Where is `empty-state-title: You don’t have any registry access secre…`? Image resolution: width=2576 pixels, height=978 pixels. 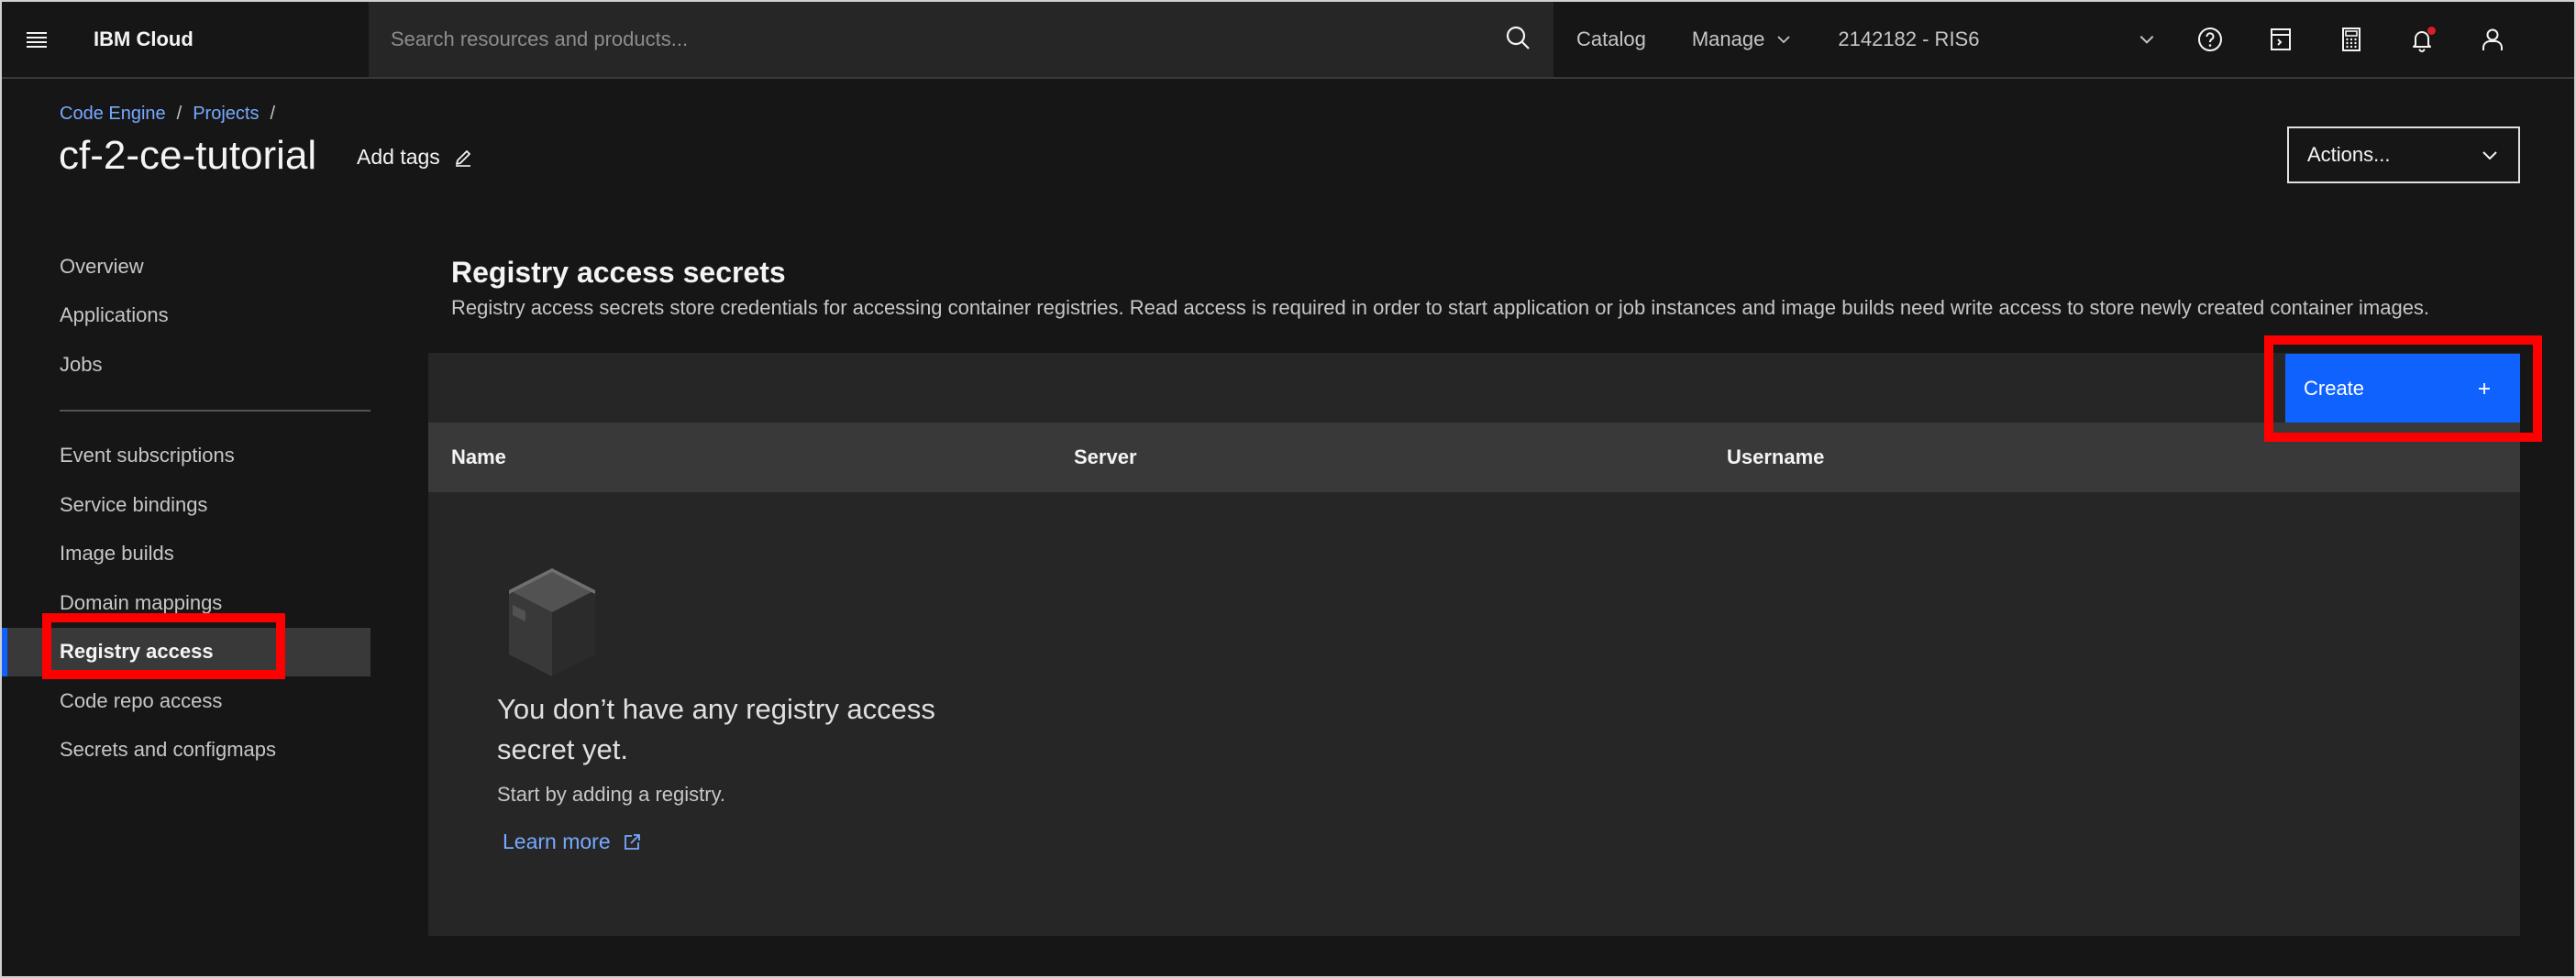
empty-state-title: You don’t have any registry access secre… is located at coordinates (716, 729).